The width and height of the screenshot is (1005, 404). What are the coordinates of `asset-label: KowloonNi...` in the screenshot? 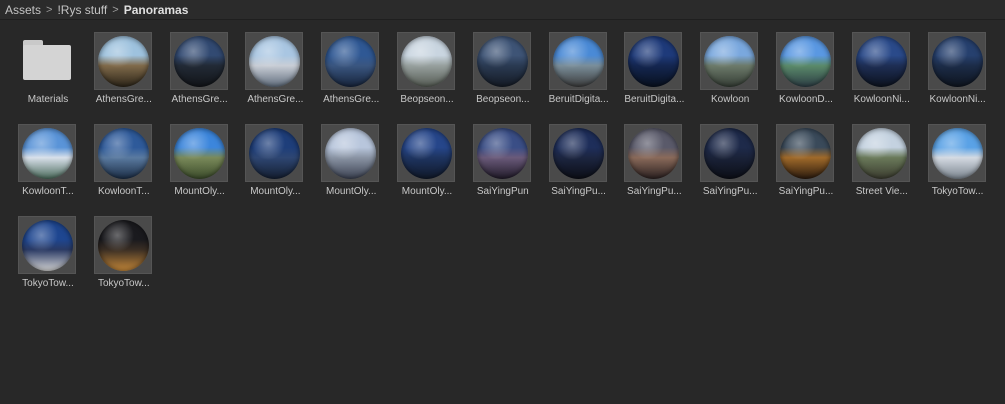 It's located at (957, 99).